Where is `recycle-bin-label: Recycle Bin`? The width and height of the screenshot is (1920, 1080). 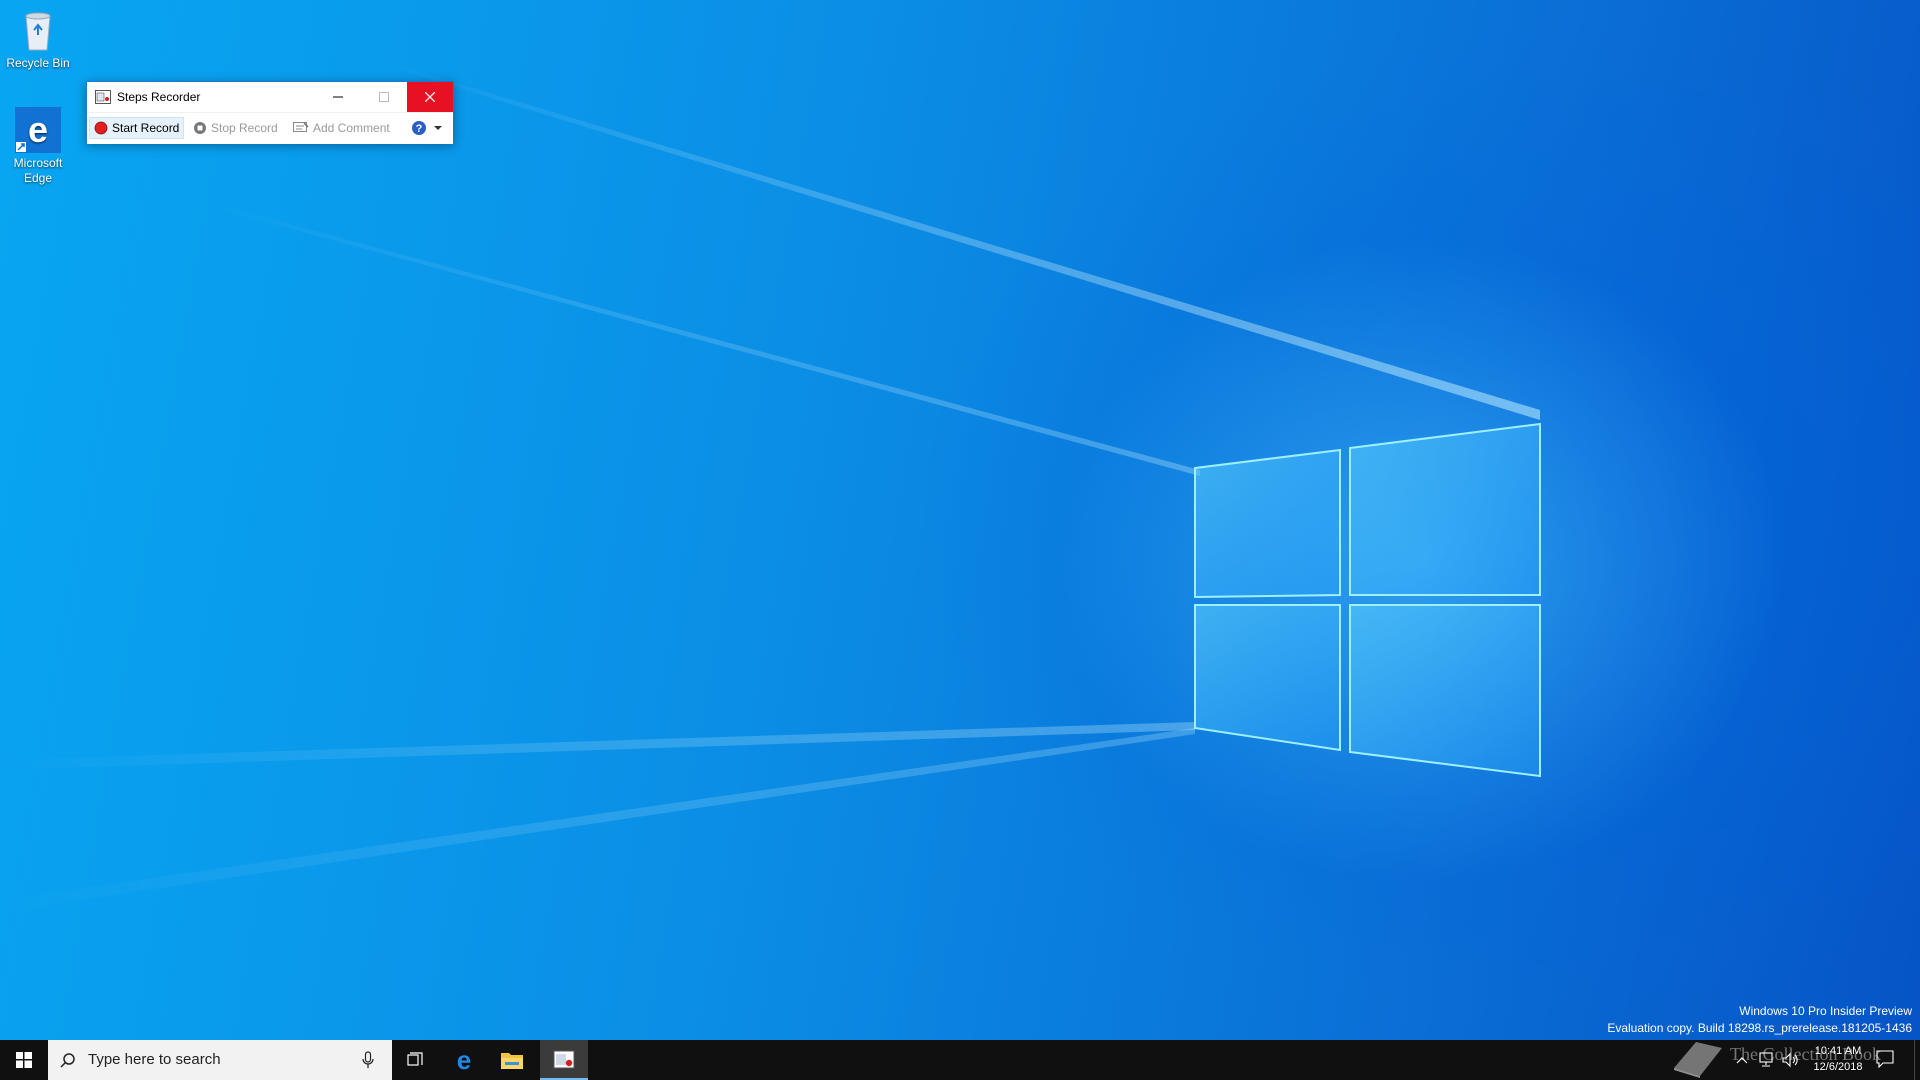
recycle-bin-label: Recycle Bin is located at coordinates (38, 63).